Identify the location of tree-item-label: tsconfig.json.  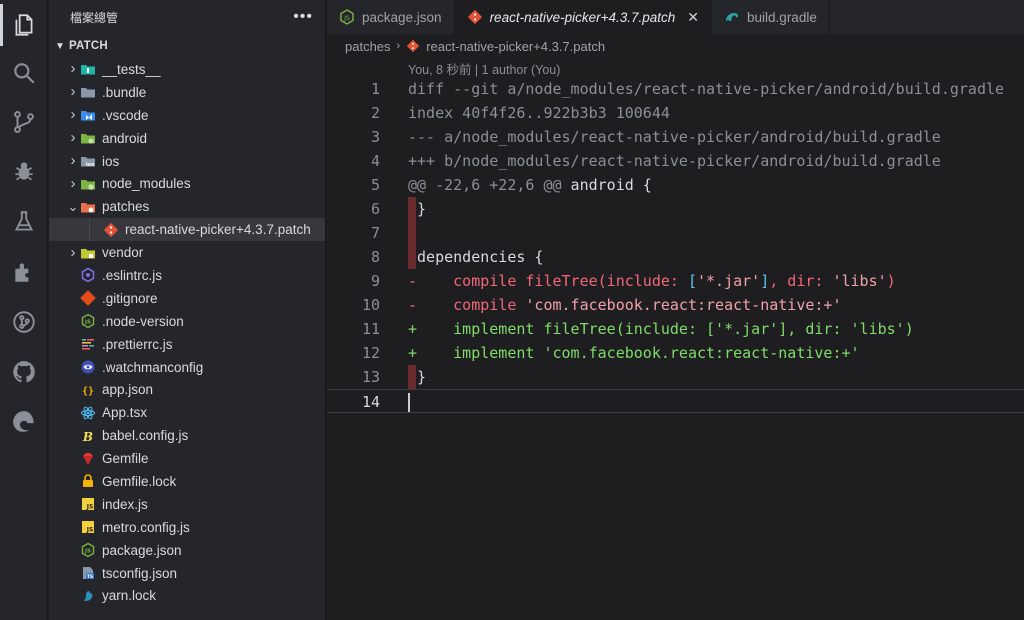
(140, 573).